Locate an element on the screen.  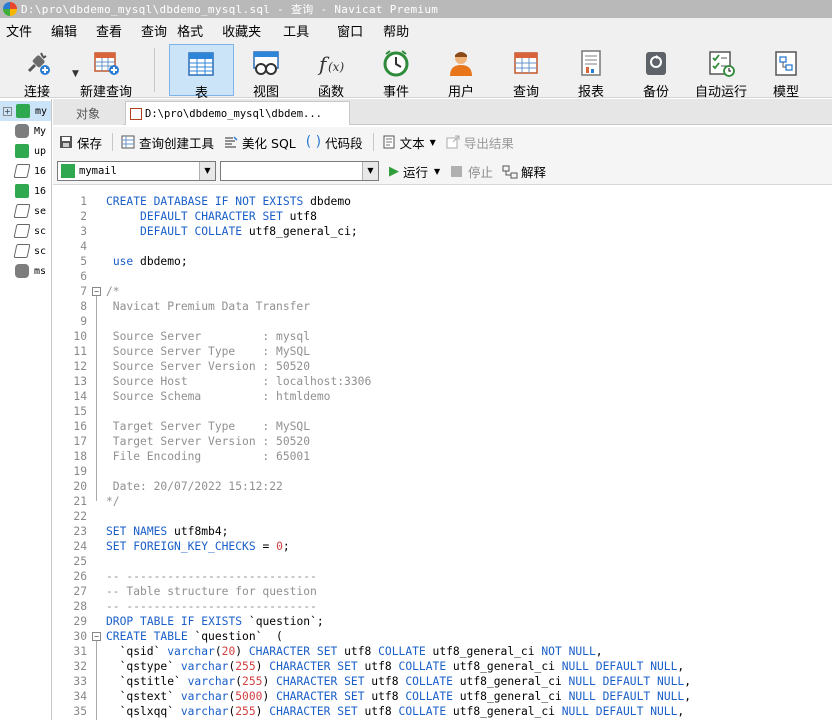
menu-edit: 编辑 is located at coordinates (67, 30).